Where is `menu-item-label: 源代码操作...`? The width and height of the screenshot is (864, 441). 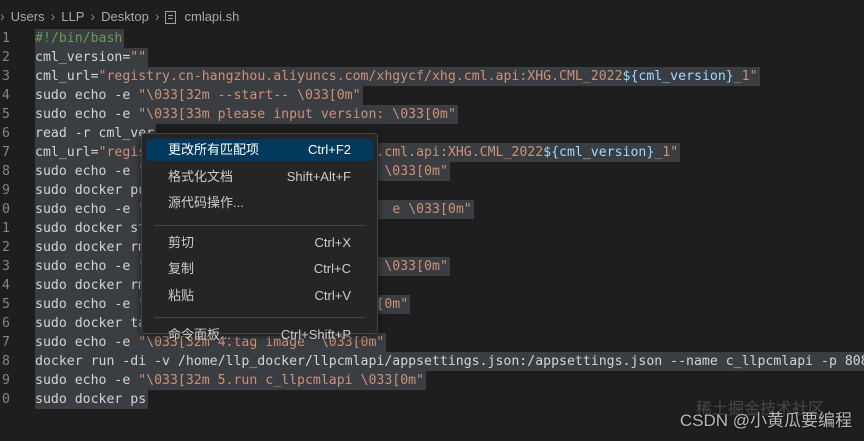 menu-item-label: 源代码操作... is located at coordinates (206, 202).